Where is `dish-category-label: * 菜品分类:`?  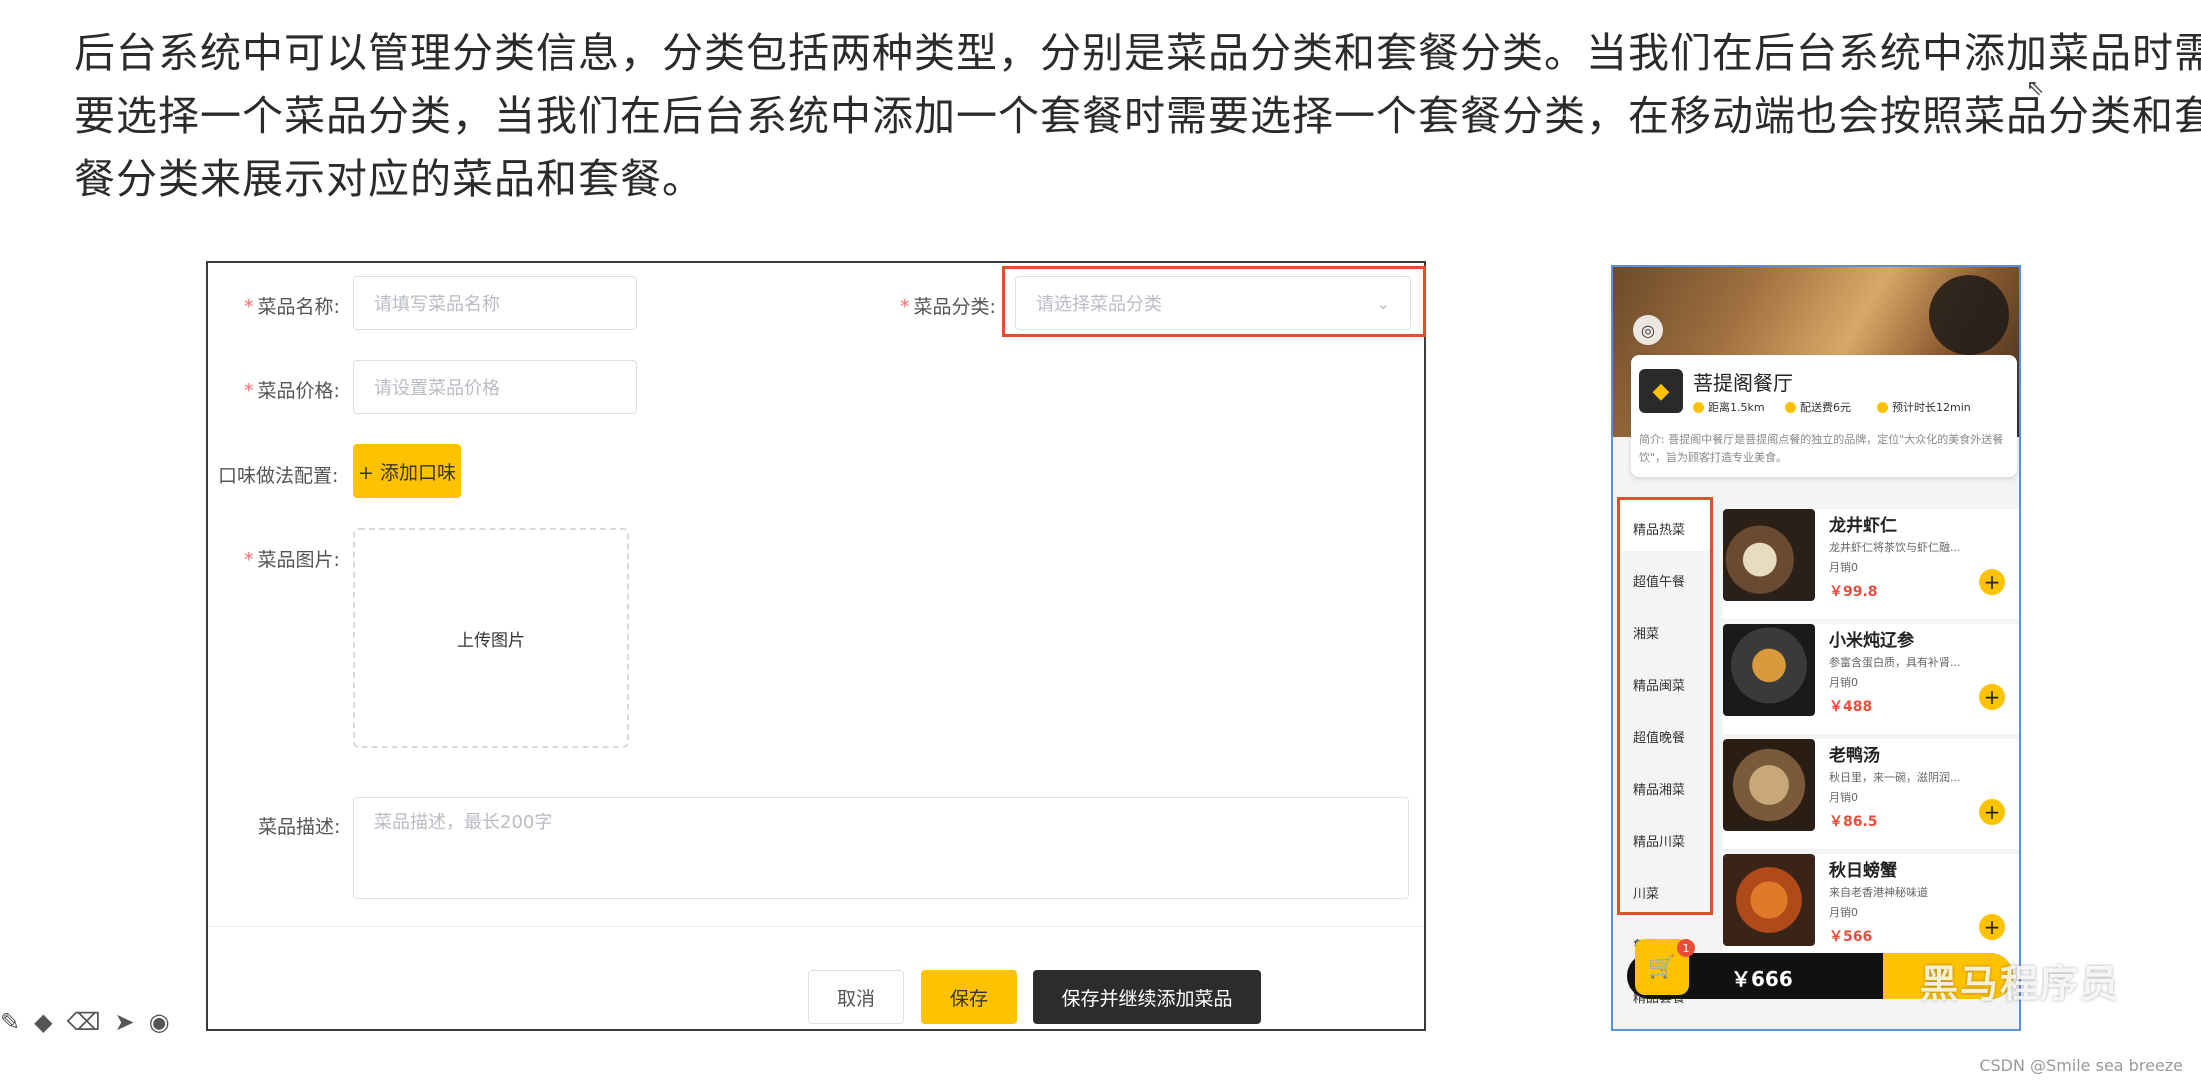 dish-category-label: * 菜品分类: is located at coordinates (948, 305).